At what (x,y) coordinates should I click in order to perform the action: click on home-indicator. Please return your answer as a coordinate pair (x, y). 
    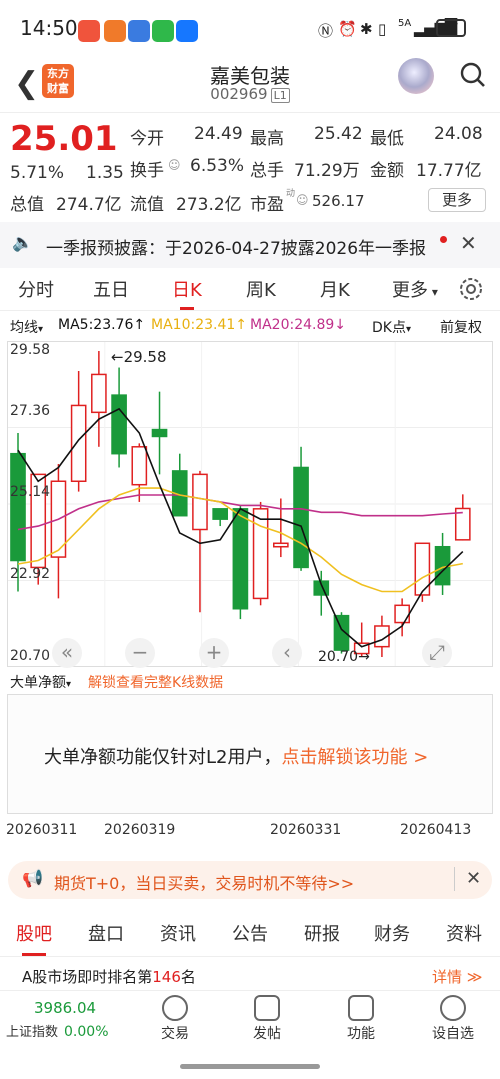
    Looking at the image, I should click on (250, 1066).